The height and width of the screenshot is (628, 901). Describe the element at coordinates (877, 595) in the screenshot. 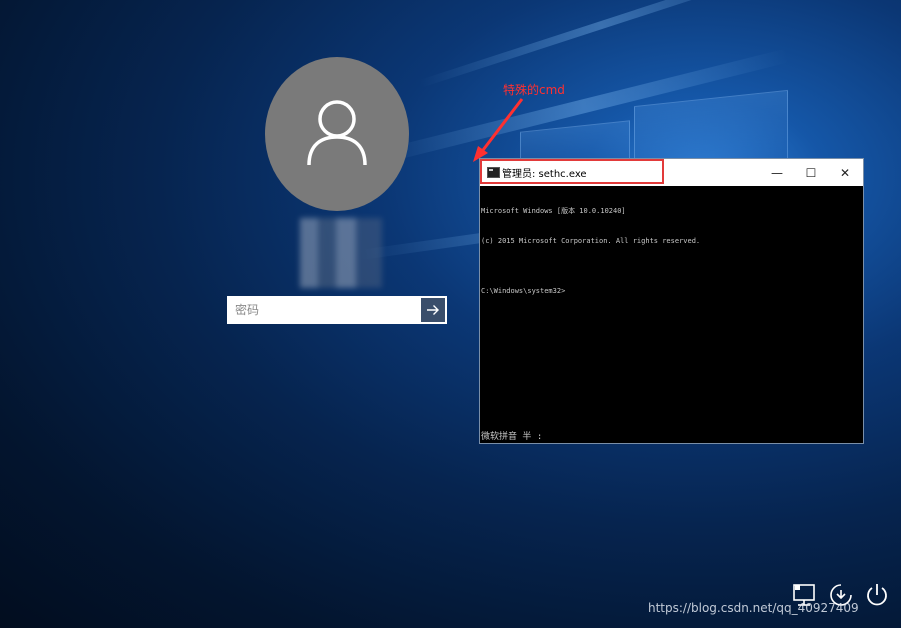

I see `power-icon` at that location.